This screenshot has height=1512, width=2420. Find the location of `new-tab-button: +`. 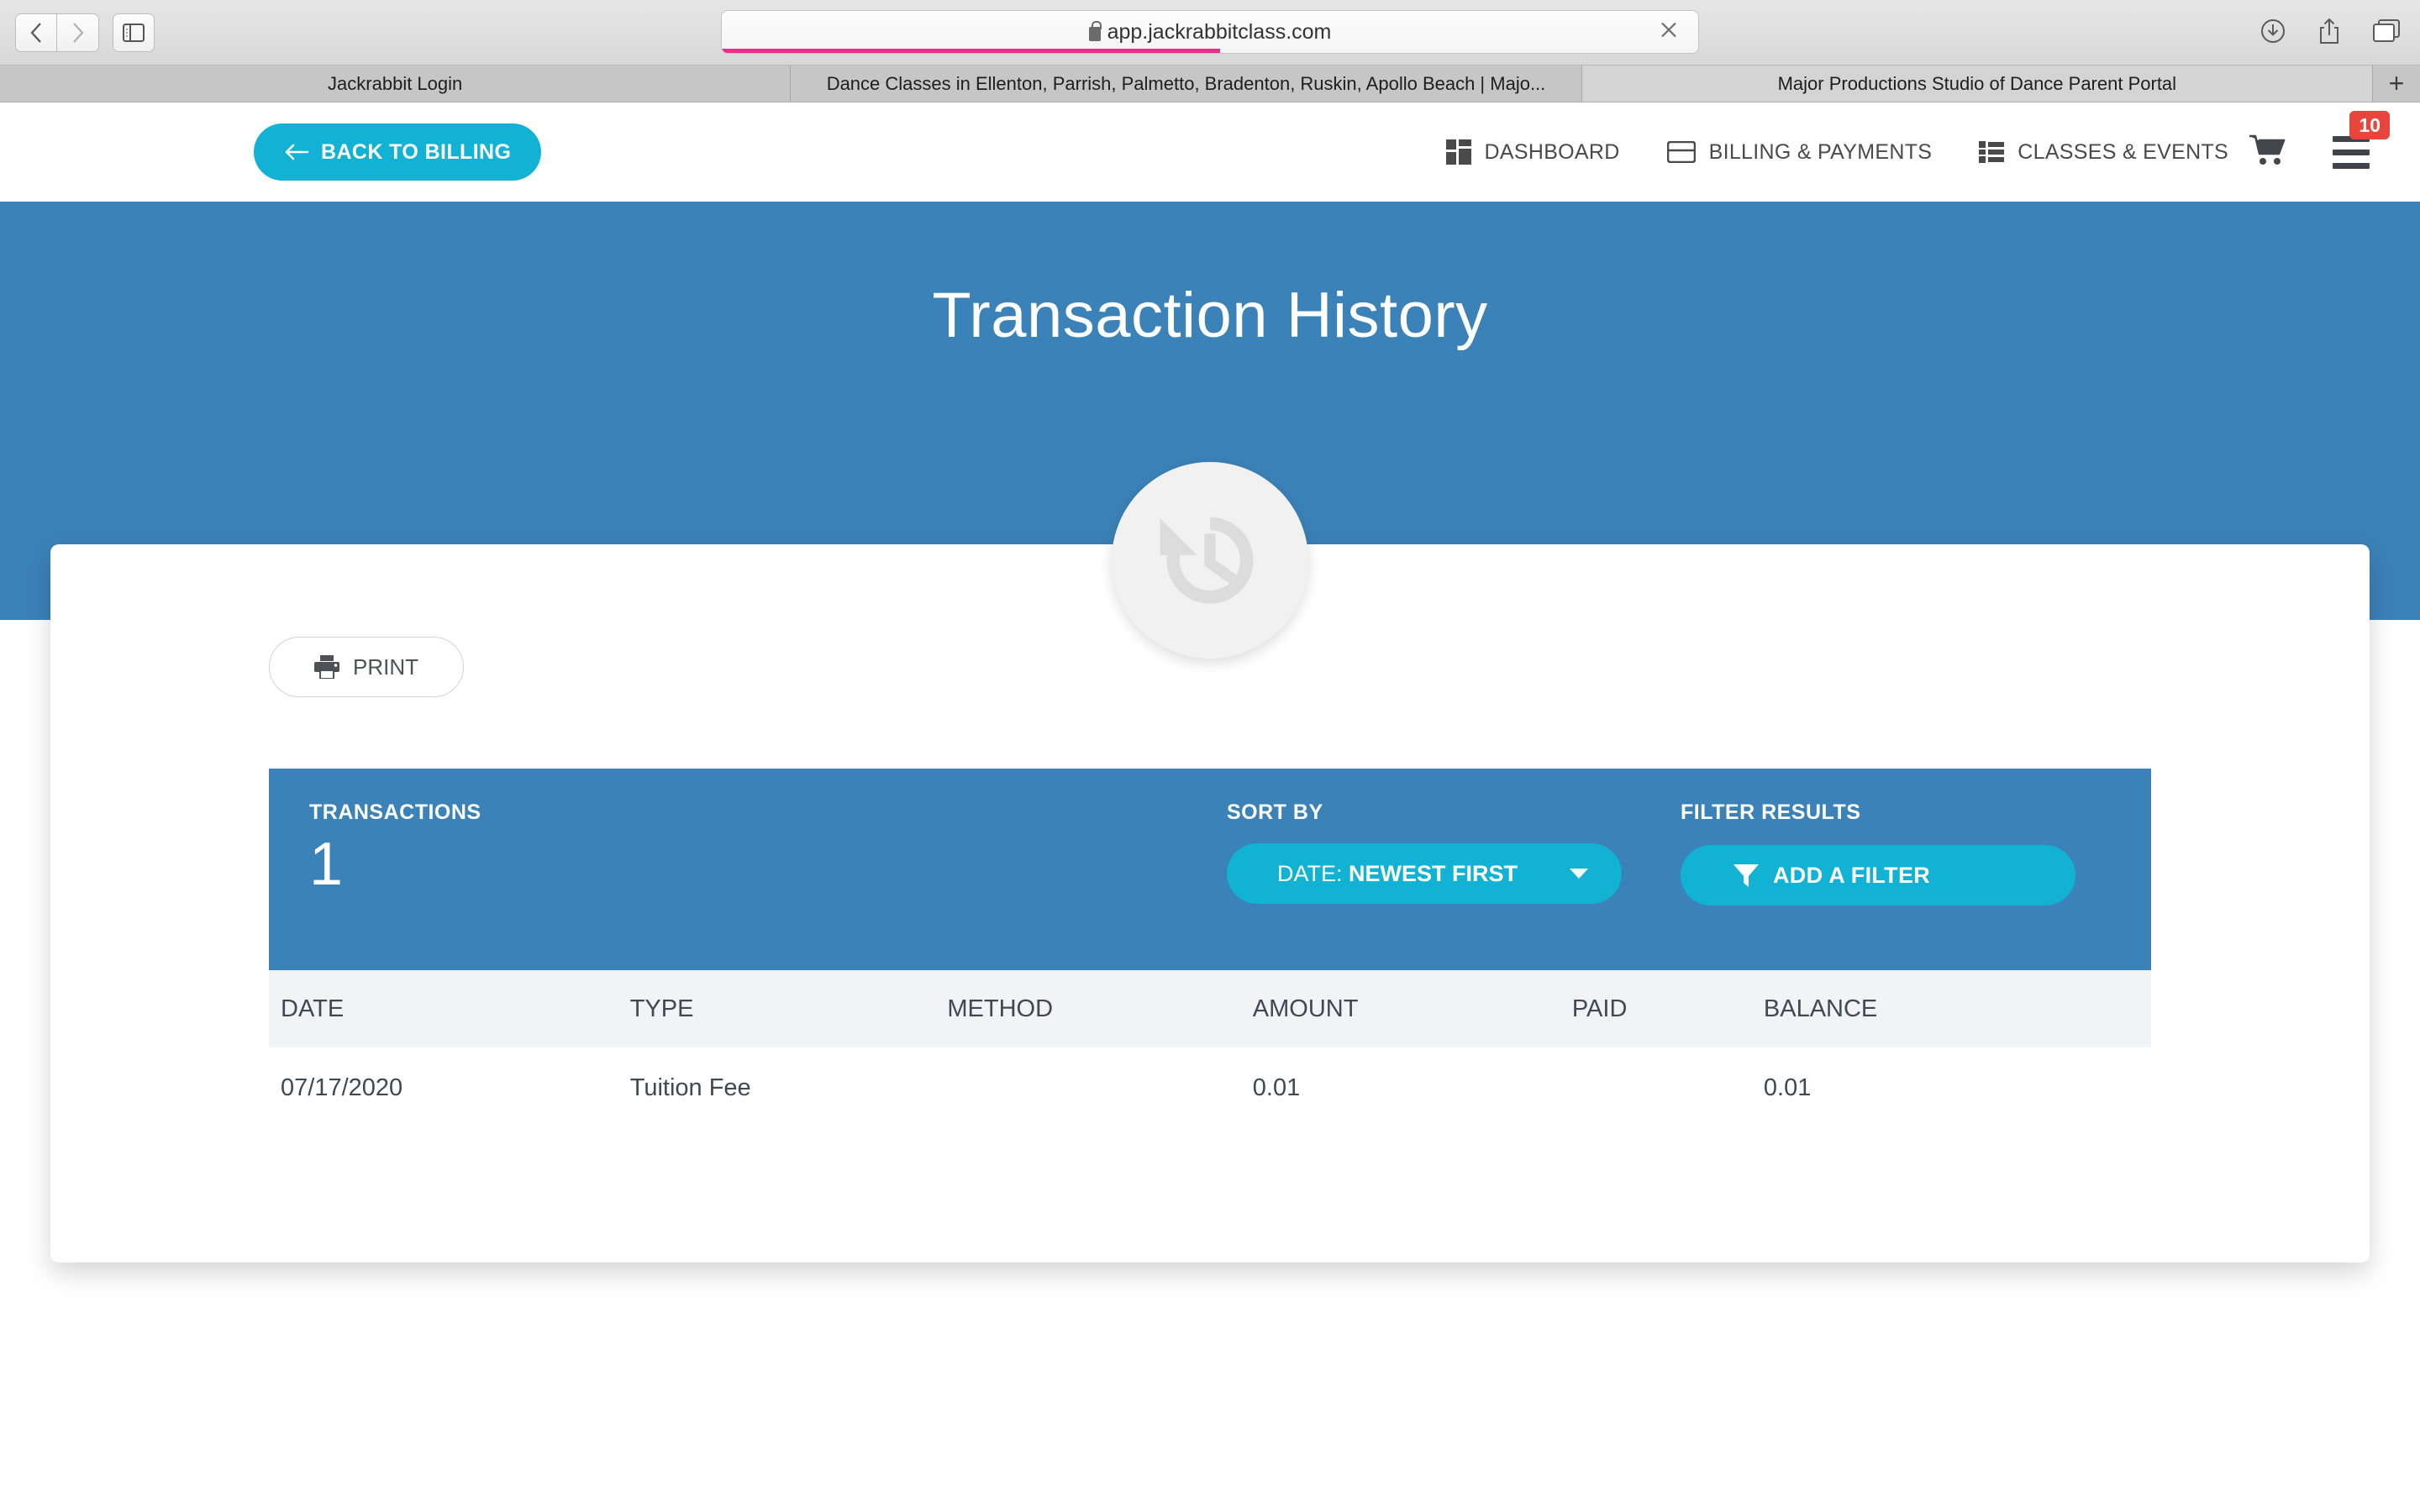

new-tab-button: + is located at coordinates (2396, 84).